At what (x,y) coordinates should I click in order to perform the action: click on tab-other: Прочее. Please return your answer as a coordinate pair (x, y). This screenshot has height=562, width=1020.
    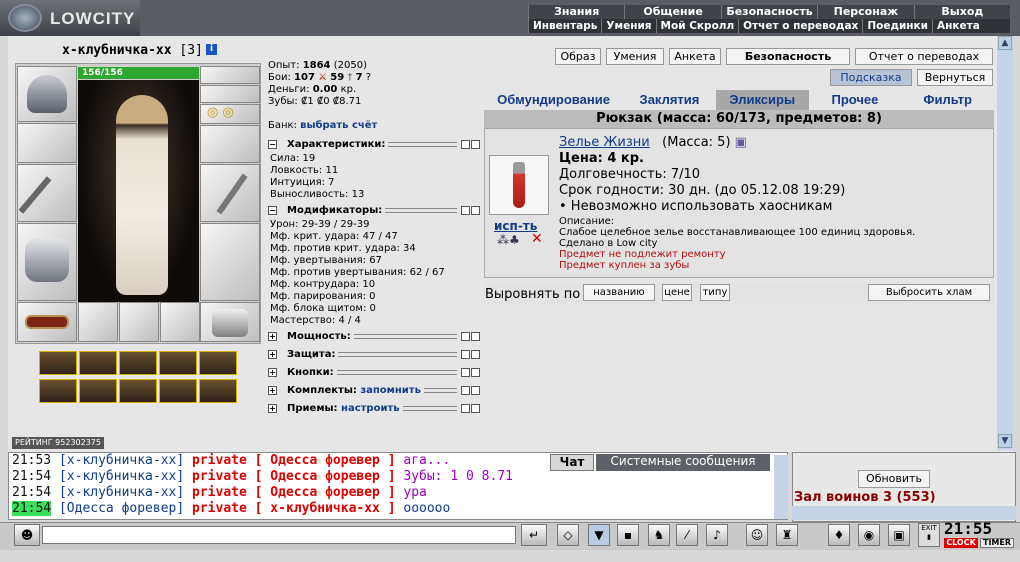
    Looking at the image, I should click on (855, 100).